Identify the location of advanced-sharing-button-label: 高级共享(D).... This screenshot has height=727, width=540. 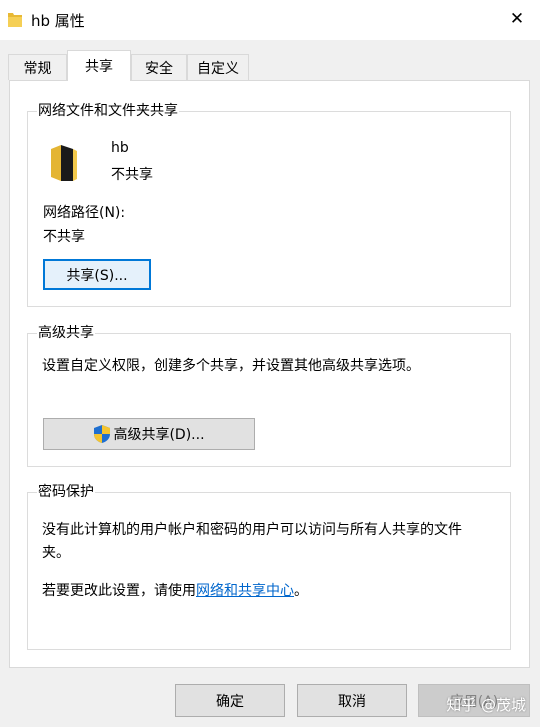
(159, 435).